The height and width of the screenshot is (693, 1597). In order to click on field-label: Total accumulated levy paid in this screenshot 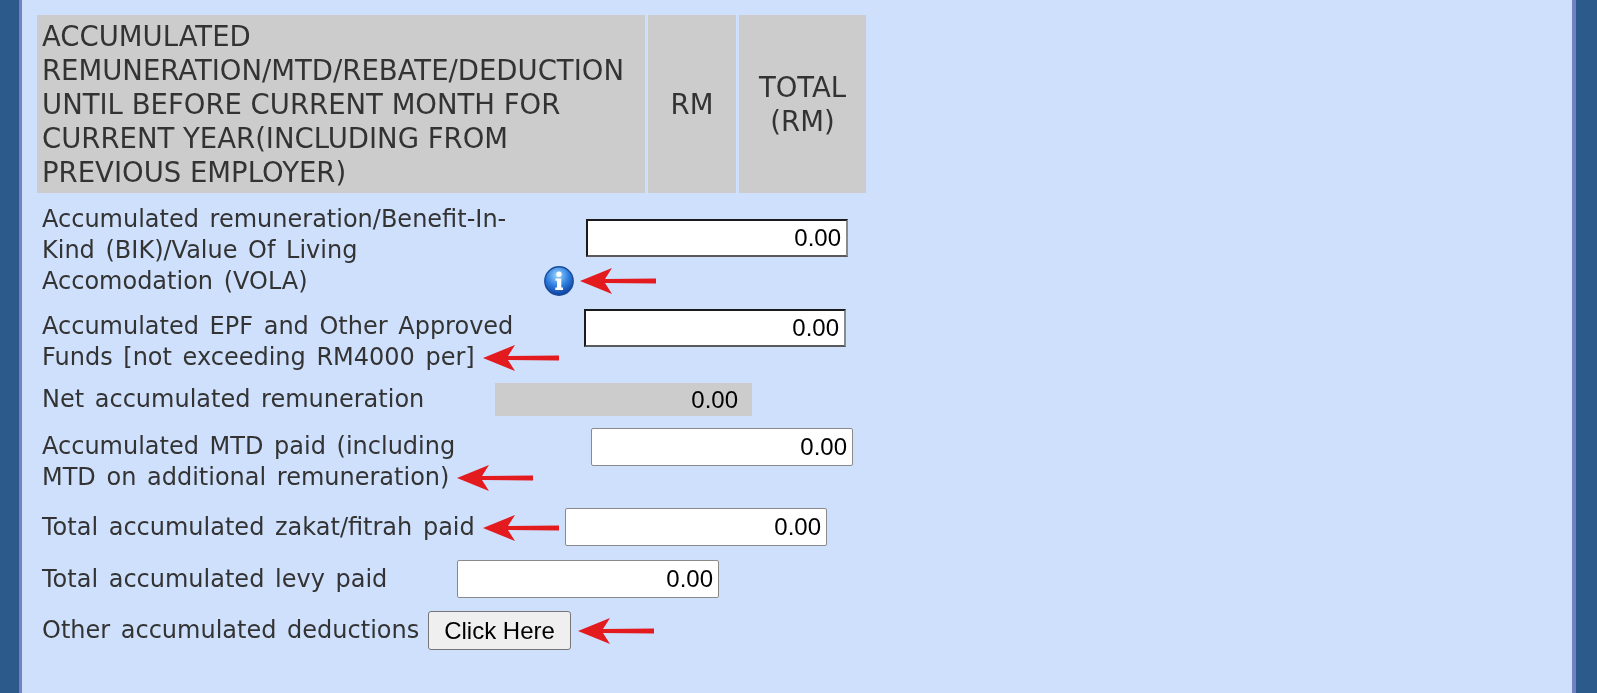, I will do `click(215, 578)`.